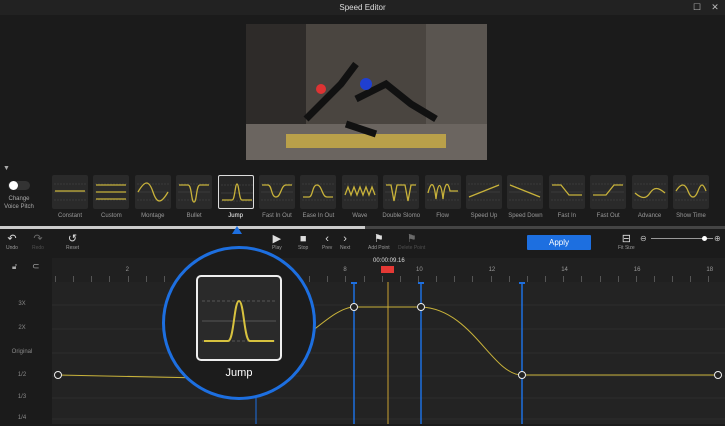  What do you see at coordinates (303, 248) in the screenshot?
I see `stop-label: Stop` at bounding box center [303, 248].